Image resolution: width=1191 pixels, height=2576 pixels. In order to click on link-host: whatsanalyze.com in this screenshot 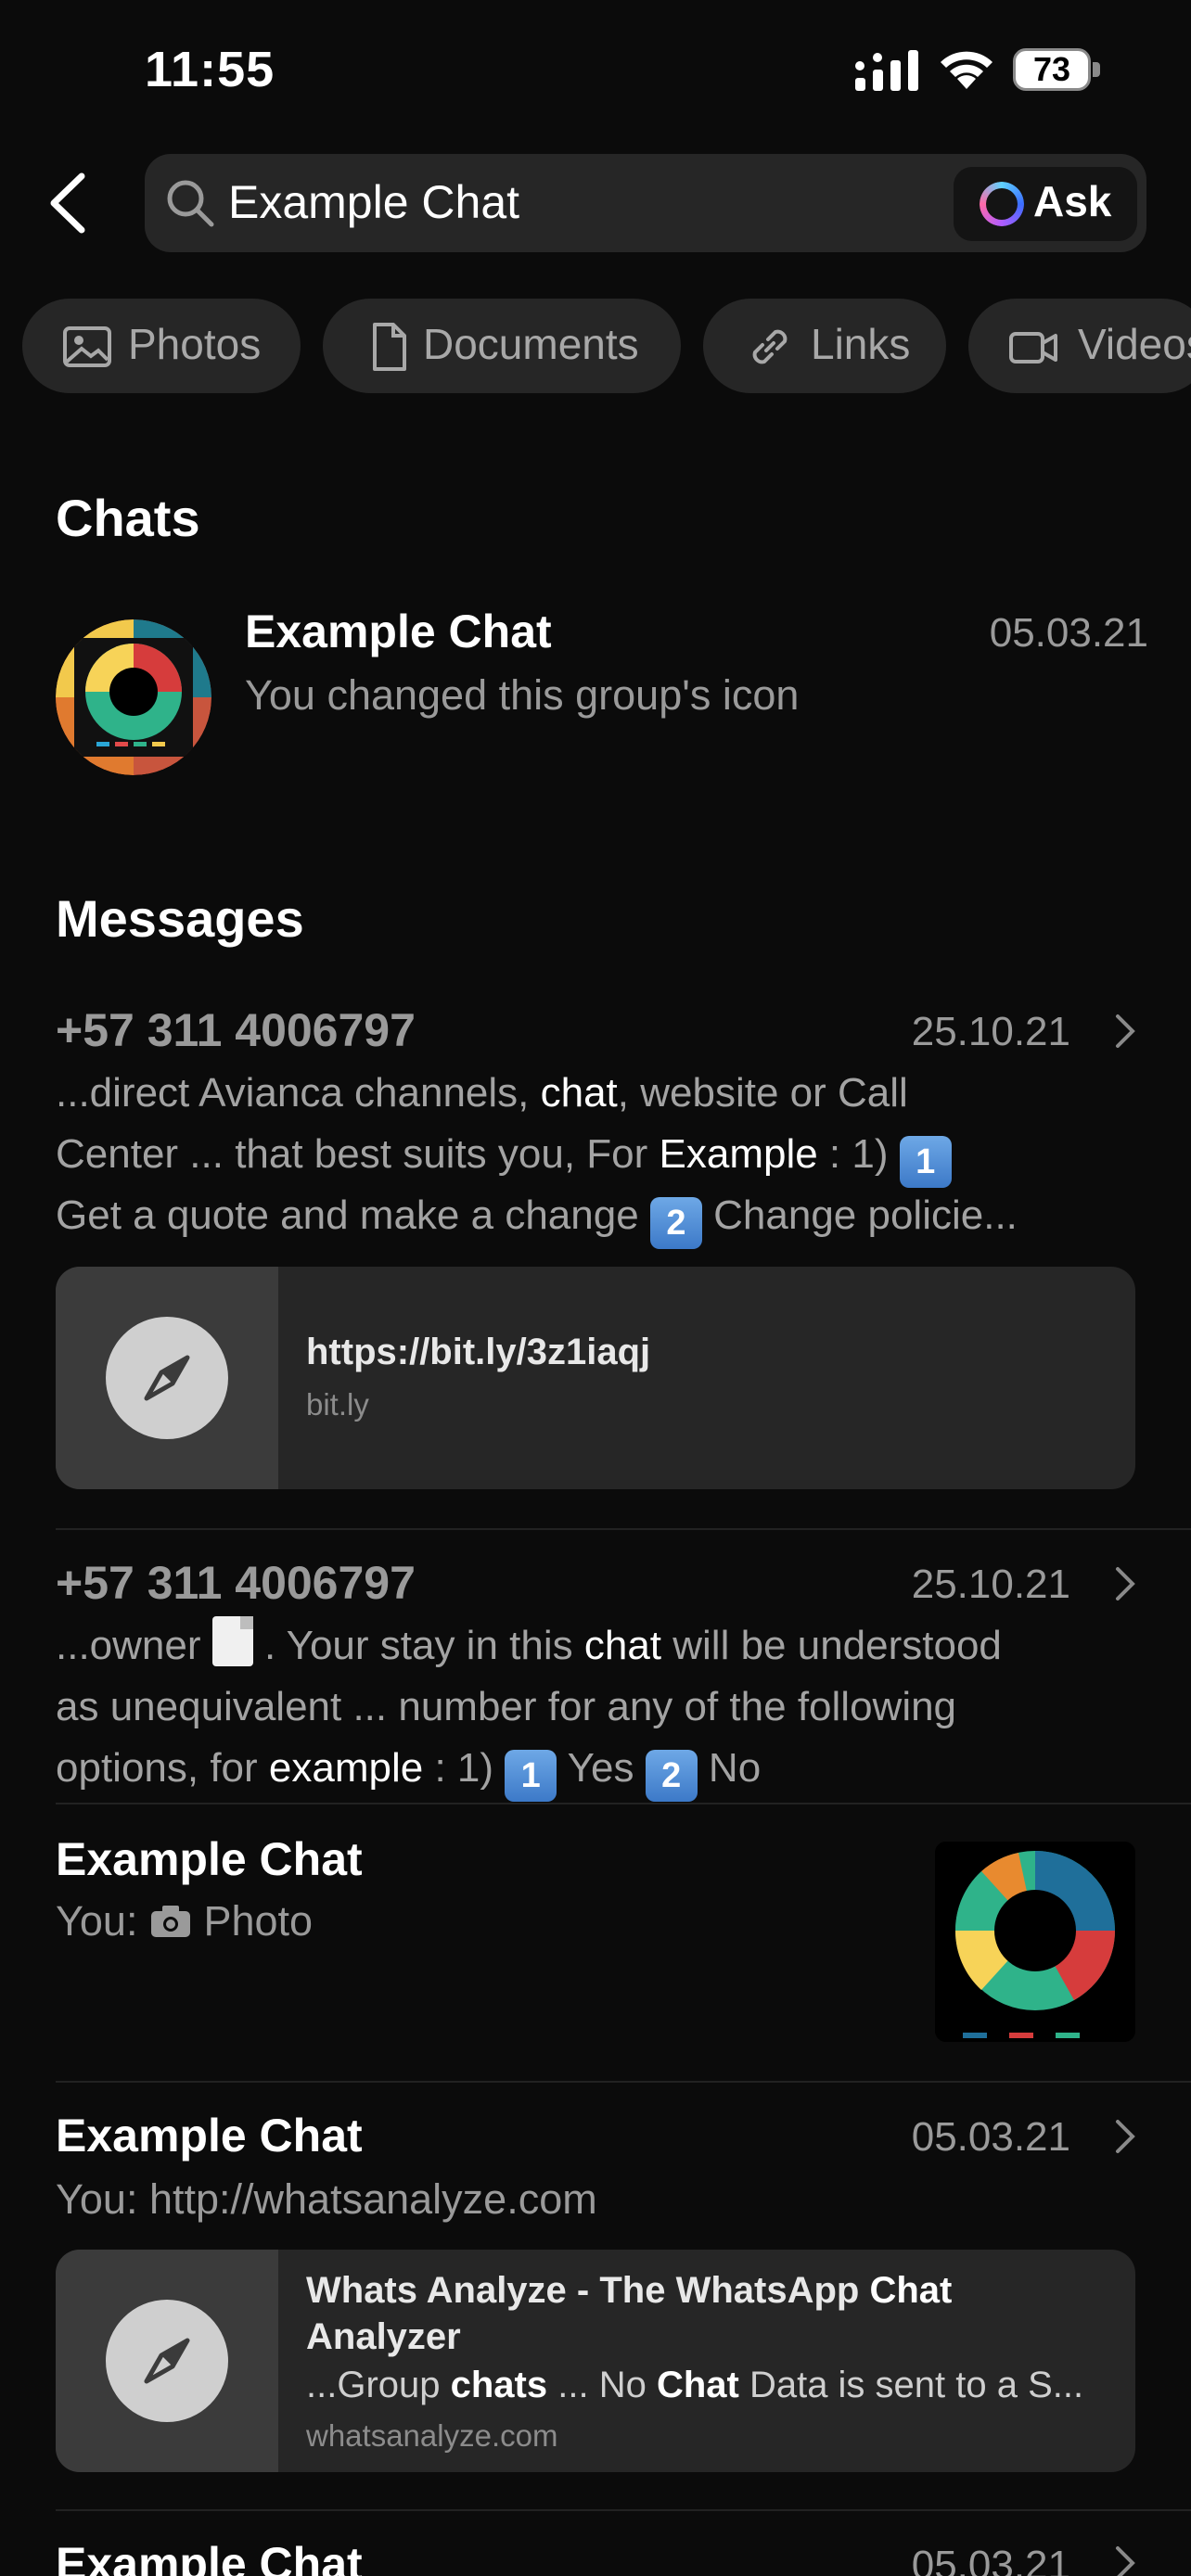, I will do `click(432, 2435)`.